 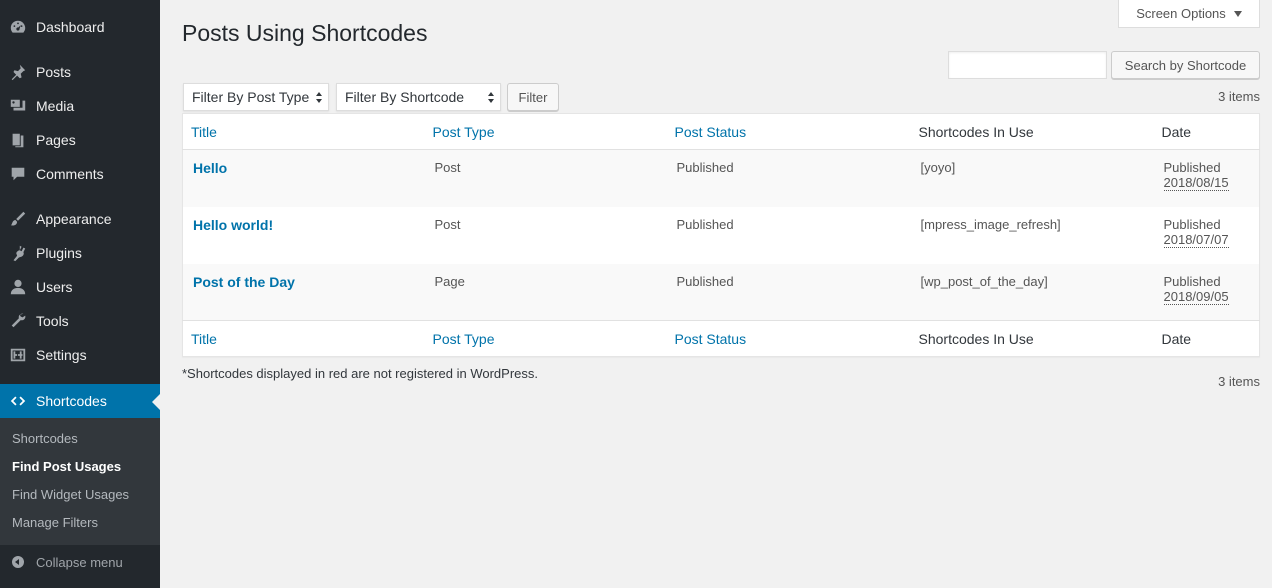 What do you see at coordinates (18, 106) in the screenshot?
I see `media-icon` at bounding box center [18, 106].